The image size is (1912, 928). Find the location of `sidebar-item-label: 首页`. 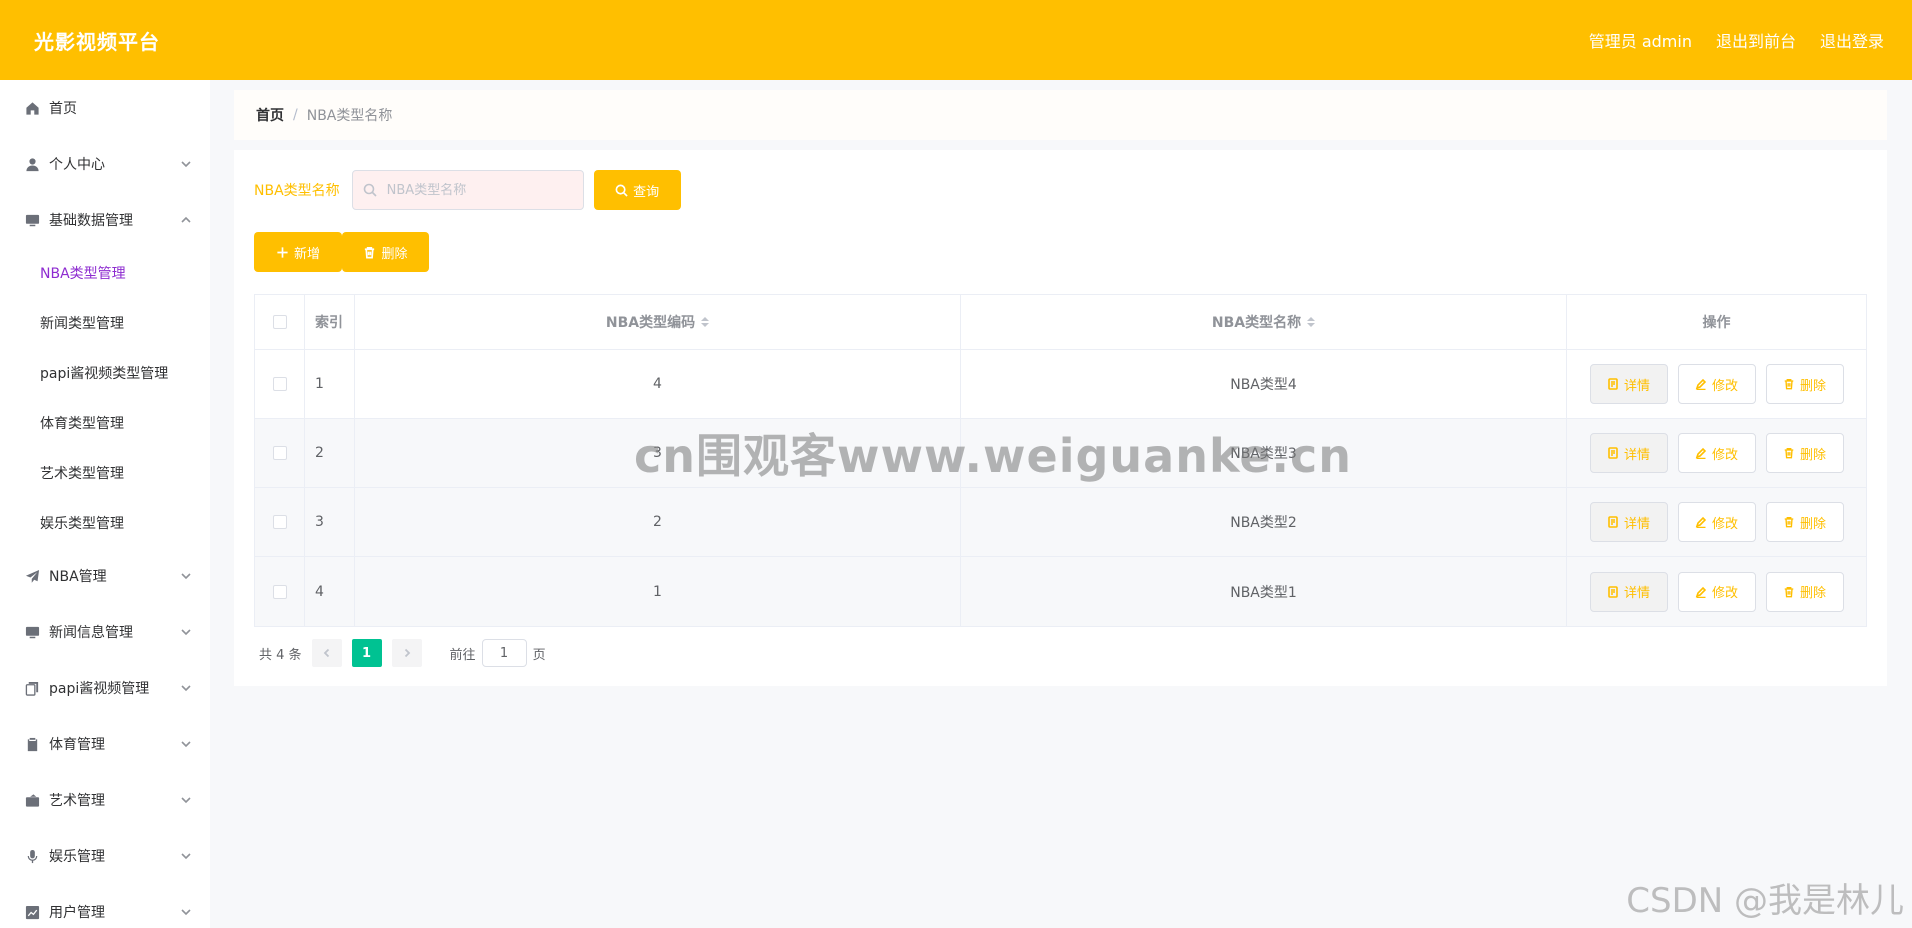

sidebar-item-label: 首页 is located at coordinates (63, 109).